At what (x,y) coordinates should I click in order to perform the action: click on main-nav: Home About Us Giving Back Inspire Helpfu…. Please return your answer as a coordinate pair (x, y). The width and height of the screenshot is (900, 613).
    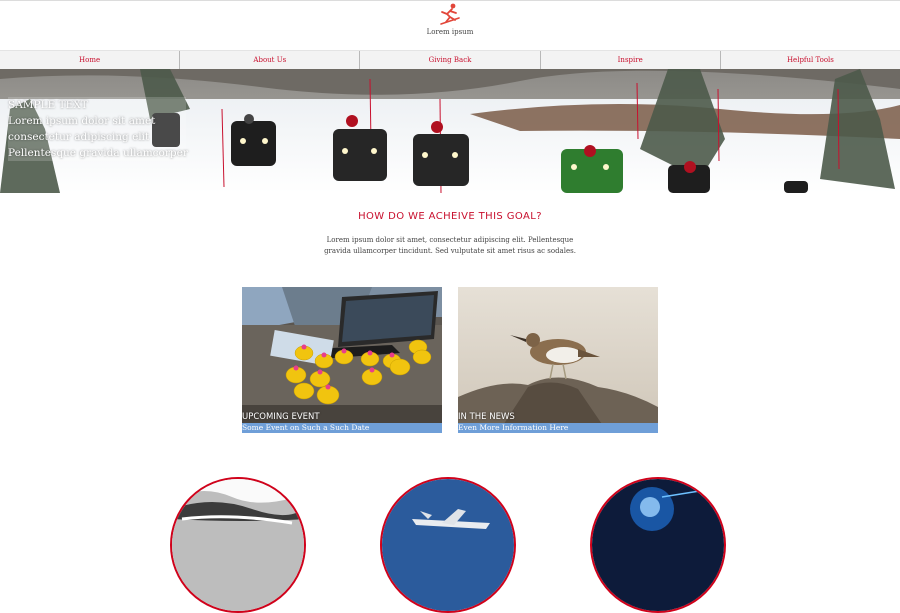
    Looking at the image, I should click on (450, 60).